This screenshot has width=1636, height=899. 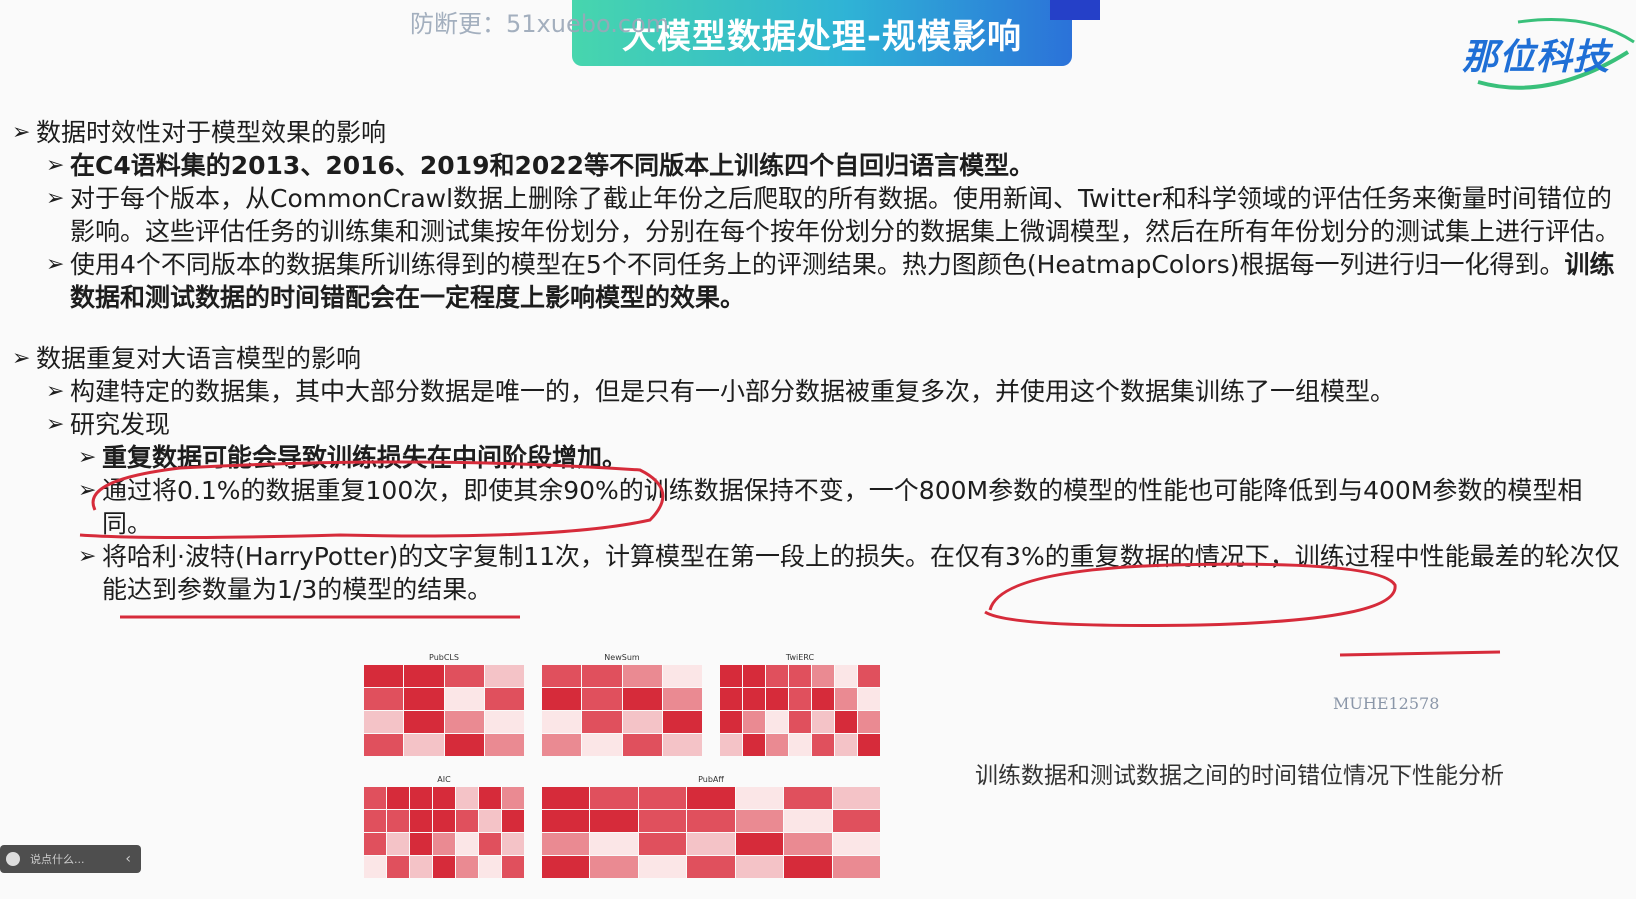 I want to click on title-corner-accent, so click(x=1075, y=10).